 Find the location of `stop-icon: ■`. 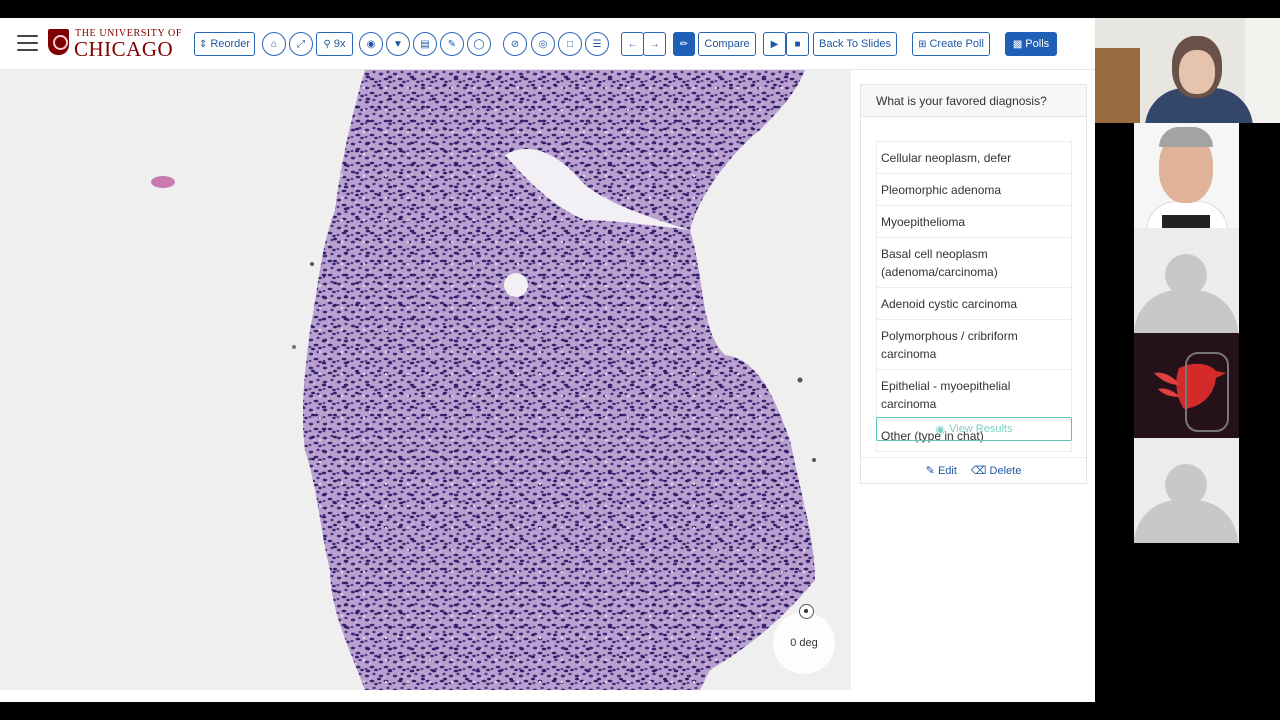

stop-icon: ■ is located at coordinates (797, 44).